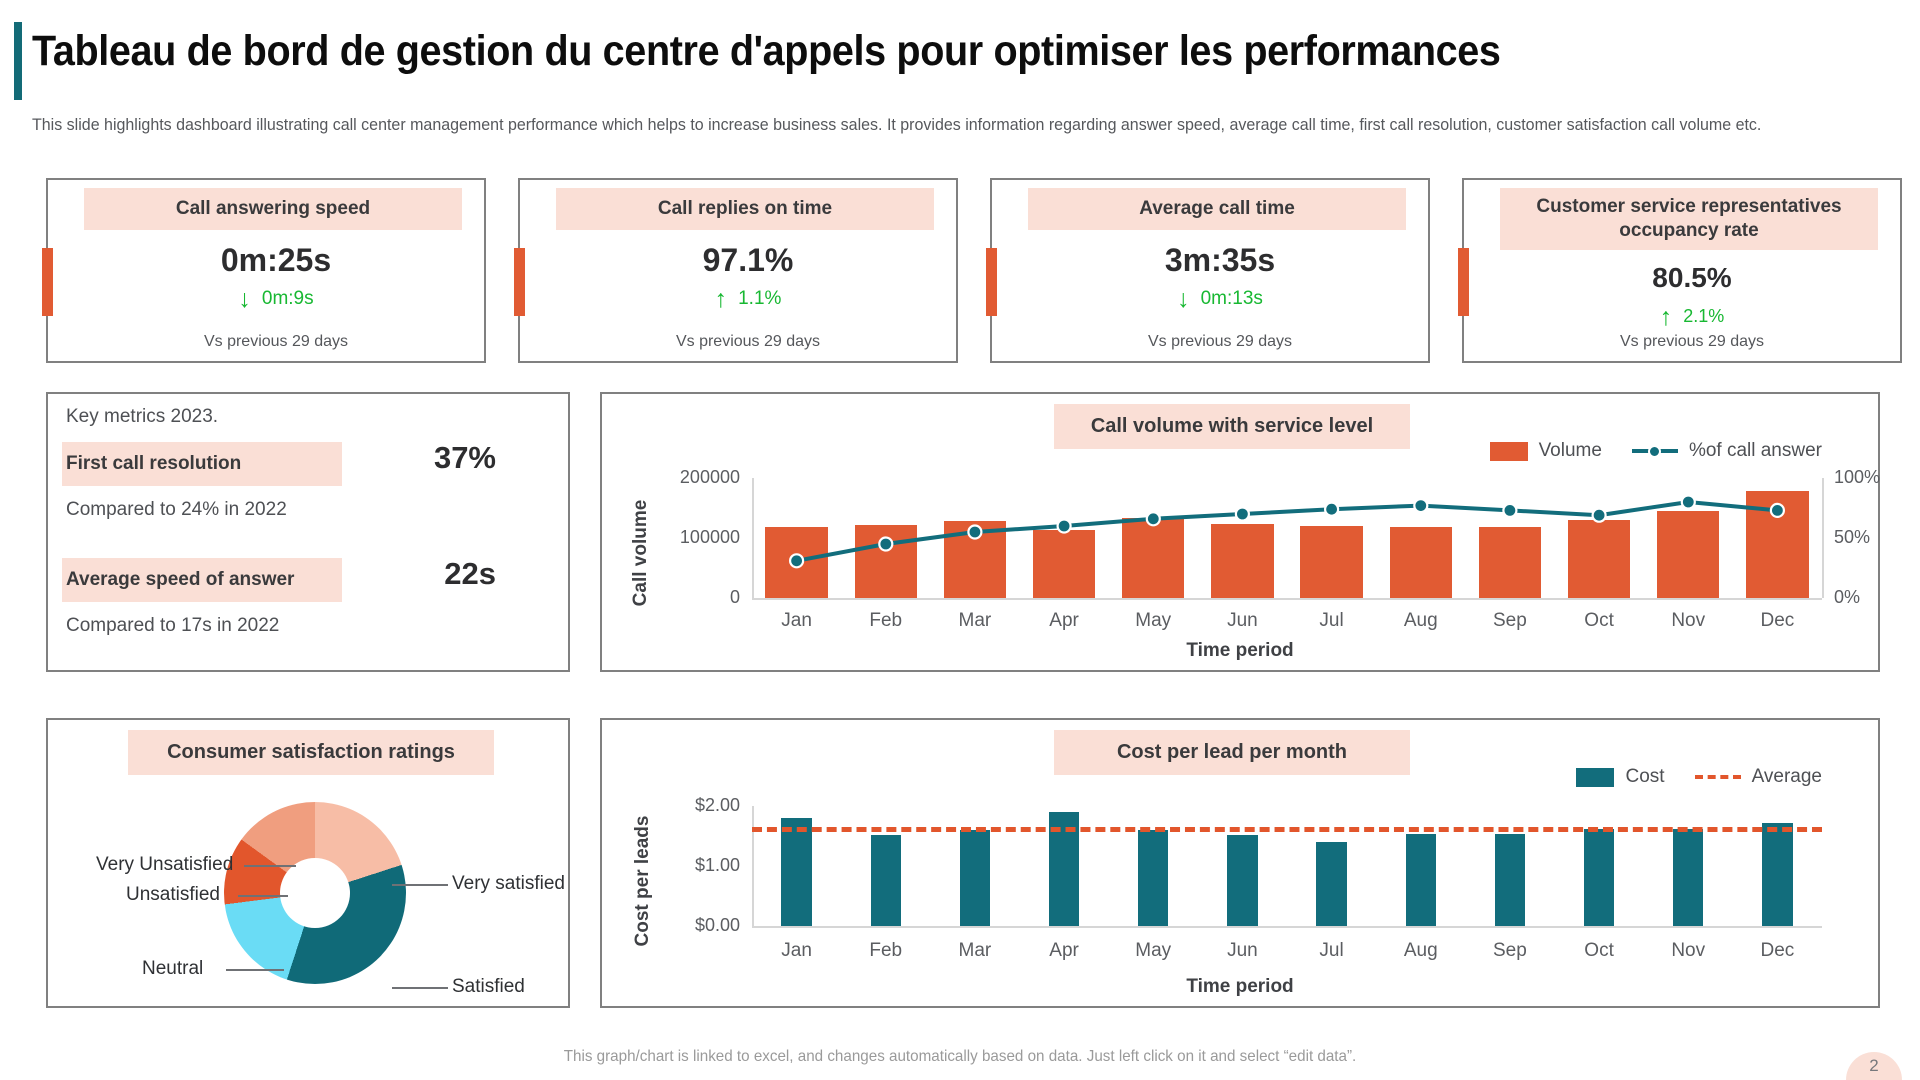  Describe the element at coordinates (1287, 531) in the screenshot. I see `call-answer-line` at that location.